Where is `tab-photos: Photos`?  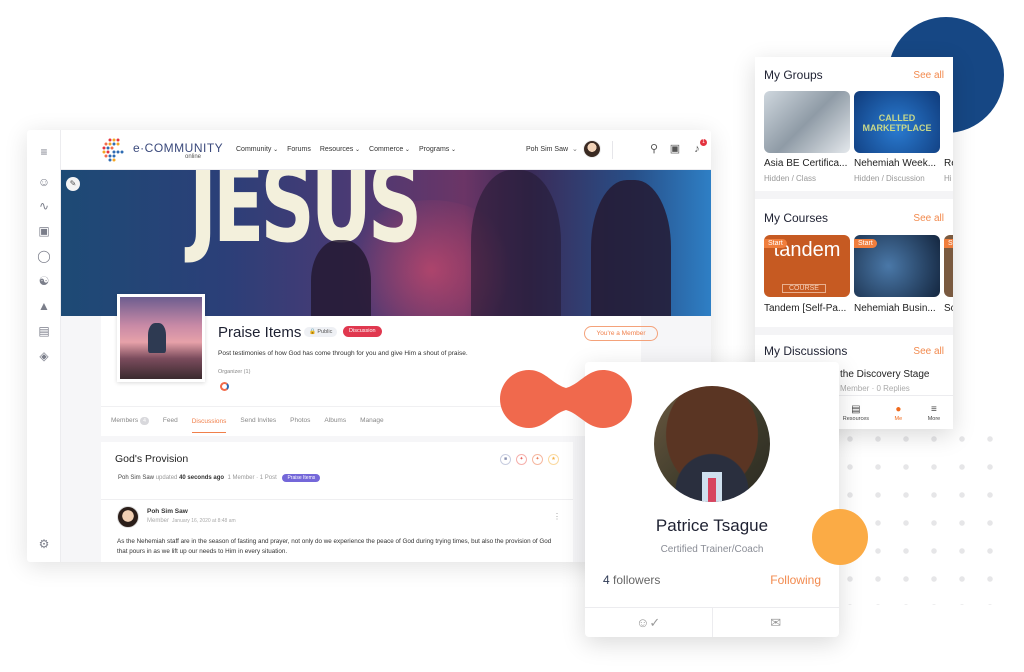 tab-photos: Photos is located at coordinates (300, 420).